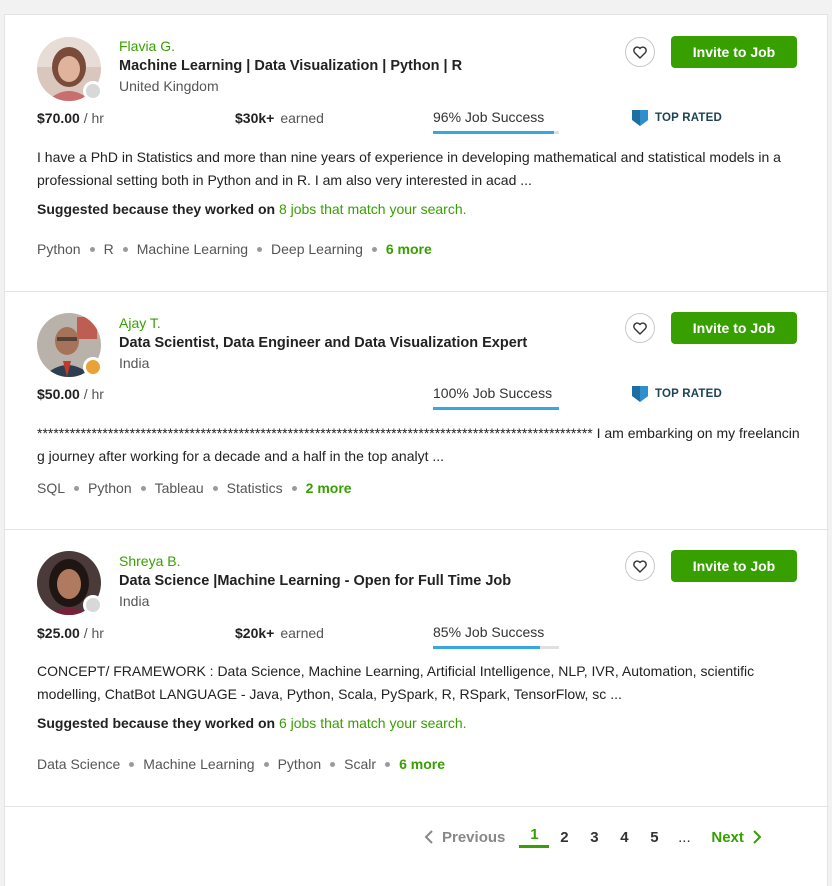 Image resolution: width=832 pixels, height=886 pixels. Describe the element at coordinates (564, 837) in the screenshot. I see `page-2: 2` at that location.